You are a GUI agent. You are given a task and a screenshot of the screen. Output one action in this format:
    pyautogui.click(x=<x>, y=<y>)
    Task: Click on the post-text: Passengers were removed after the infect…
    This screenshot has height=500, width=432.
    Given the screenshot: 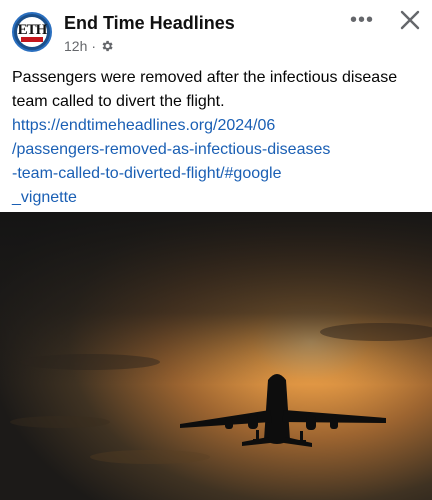 What is the action you would take?
    pyautogui.click(x=205, y=89)
    